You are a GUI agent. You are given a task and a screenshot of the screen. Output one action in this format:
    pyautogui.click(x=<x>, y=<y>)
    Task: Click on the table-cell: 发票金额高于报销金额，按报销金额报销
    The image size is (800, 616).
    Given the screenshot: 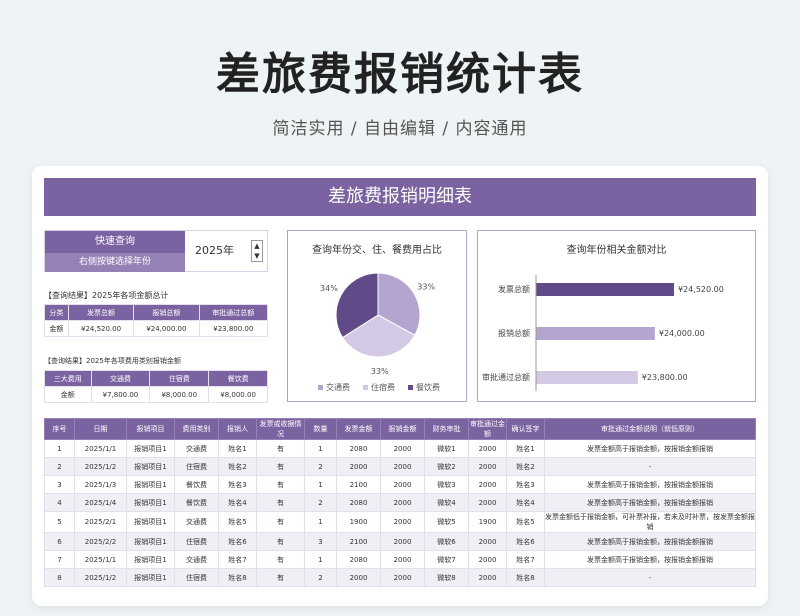 What is the action you would take?
    pyautogui.click(x=650, y=484)
    